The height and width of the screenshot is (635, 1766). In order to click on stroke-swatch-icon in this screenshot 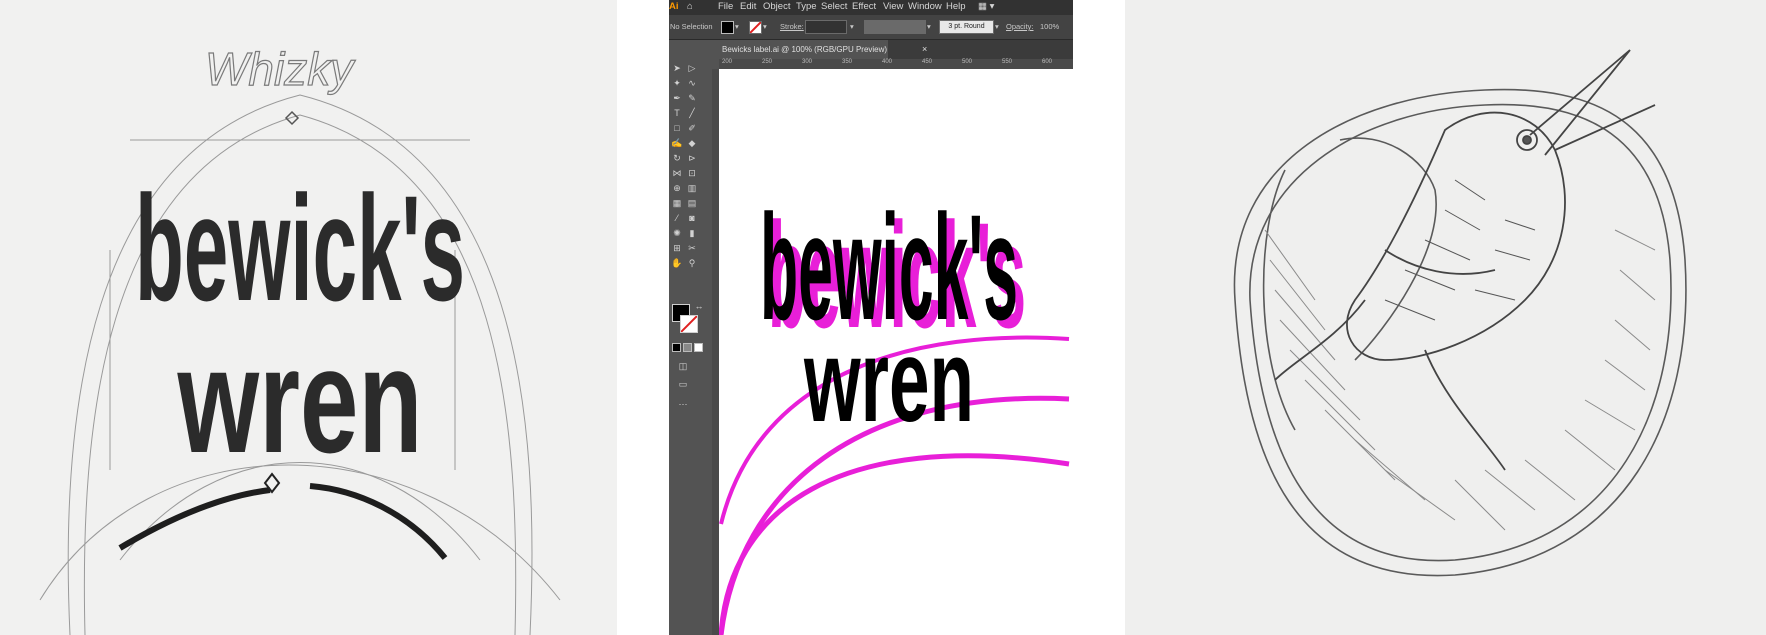, I will do `click(689, 324)`.